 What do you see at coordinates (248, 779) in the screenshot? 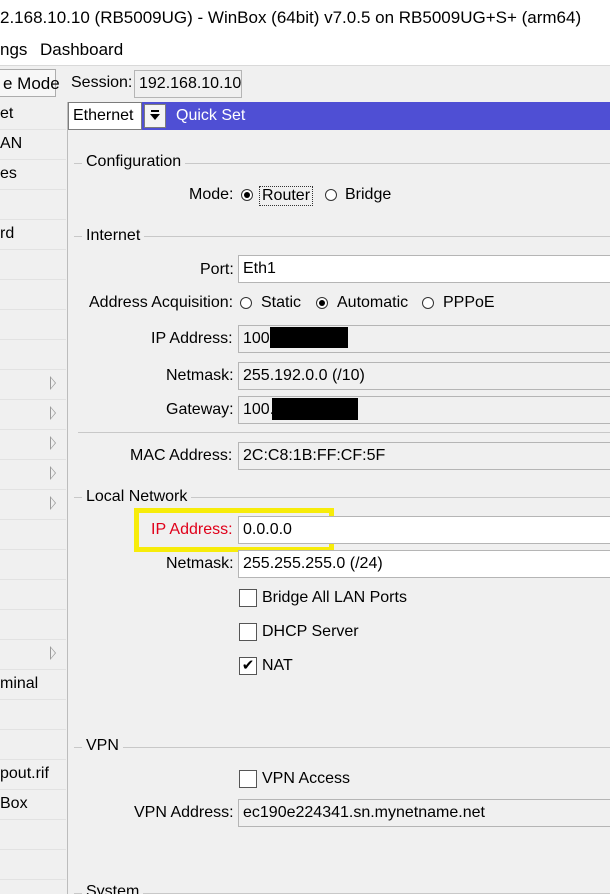
I see `vpn-access-checkbox` at bounding box center [248, 779].